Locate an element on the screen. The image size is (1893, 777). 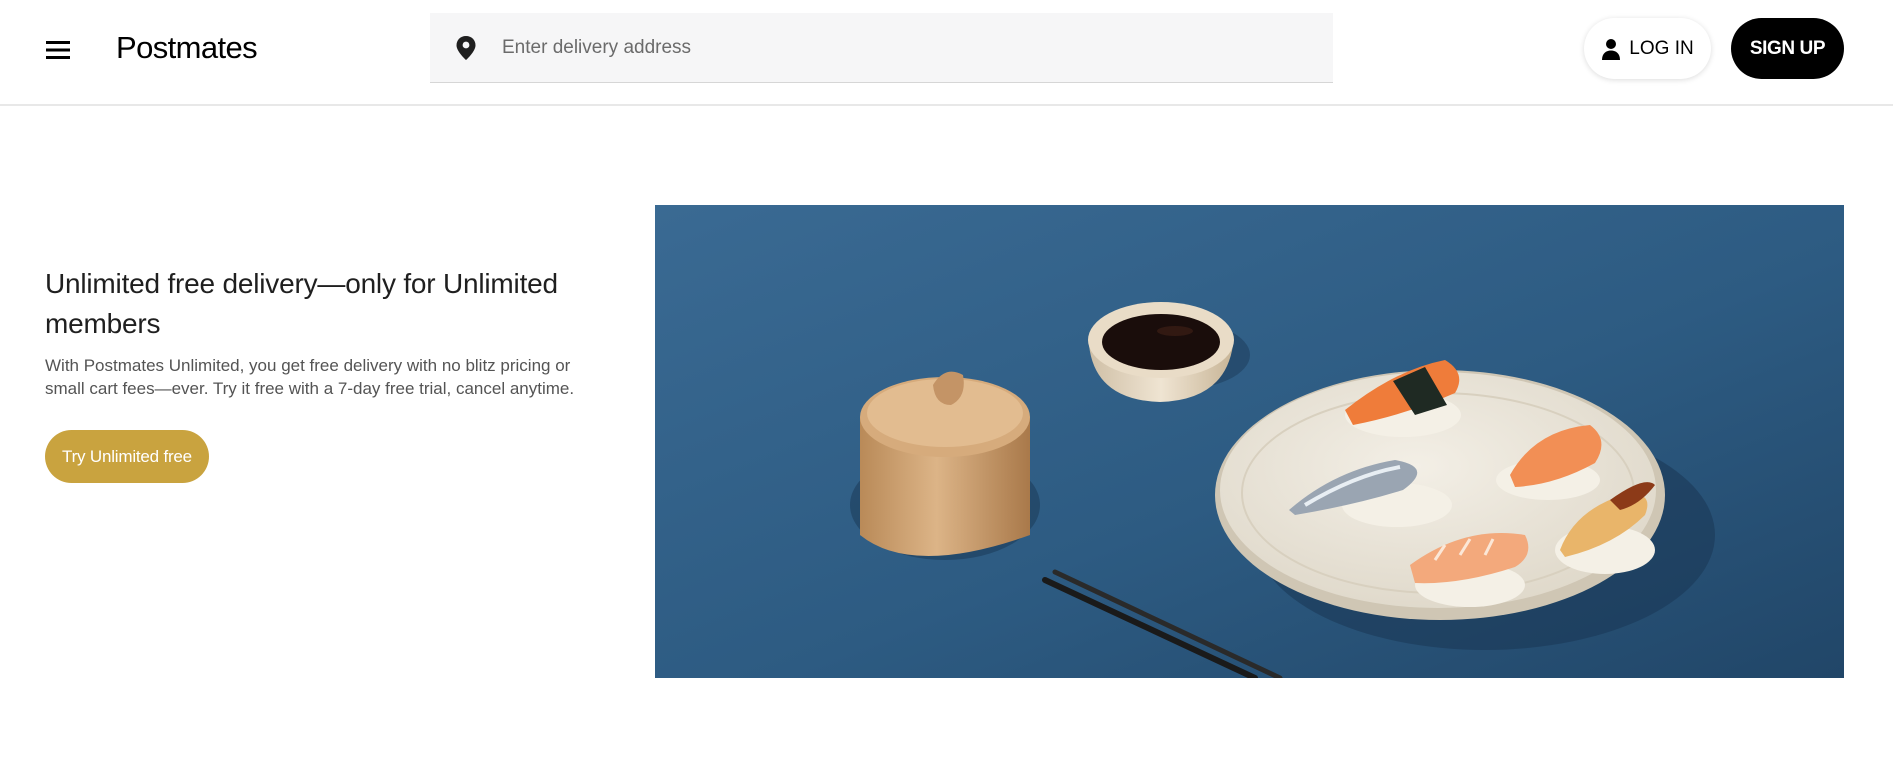
signup-button: SIGN UP is located at coordinates (1787, 48).